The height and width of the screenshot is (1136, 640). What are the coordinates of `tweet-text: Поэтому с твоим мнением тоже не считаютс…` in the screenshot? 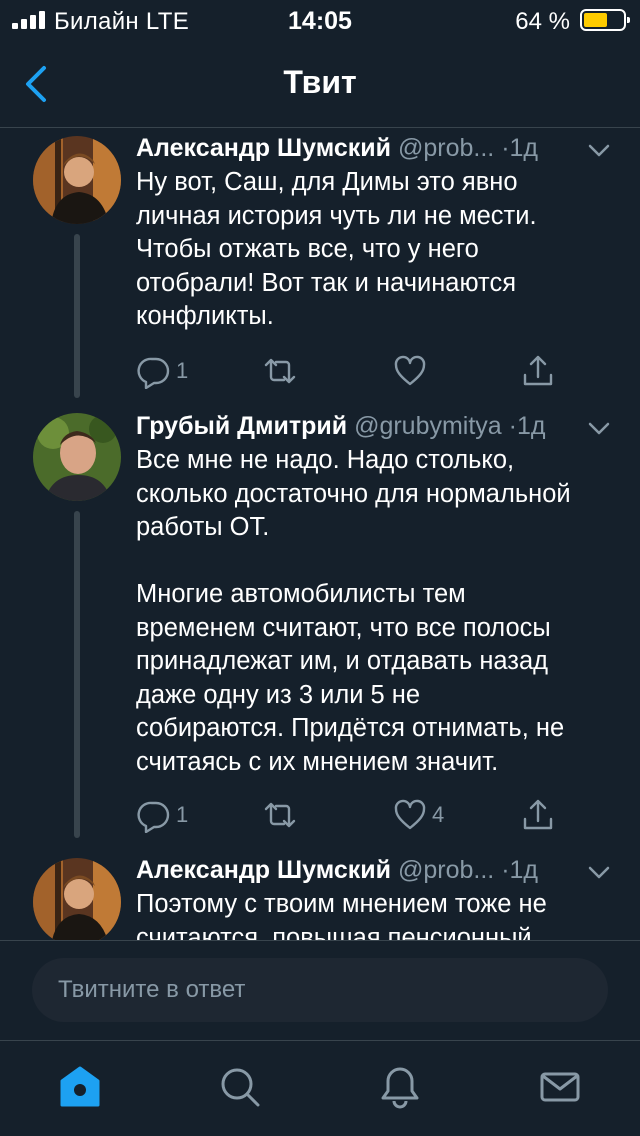 It's located at (341, 915).